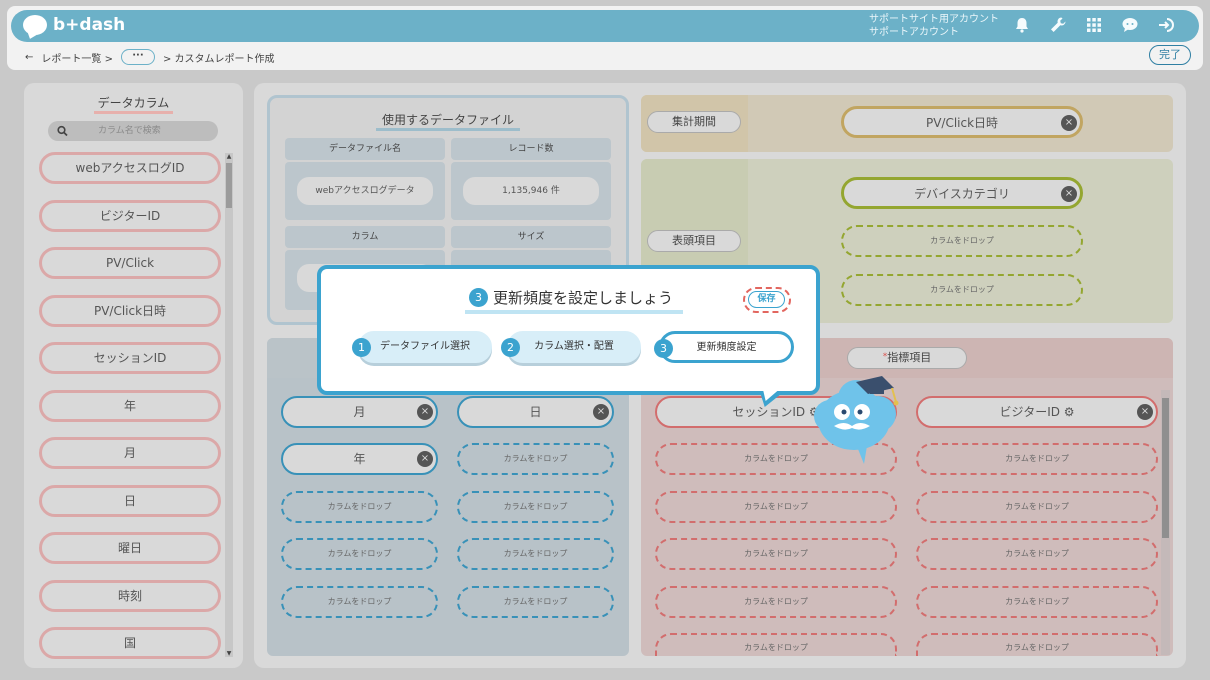 This screenshot has width=1210, height=680. Describe the element at coordinates (535, 412) in the screenshot. I see `side-chip-day: 日 ×` at that location.